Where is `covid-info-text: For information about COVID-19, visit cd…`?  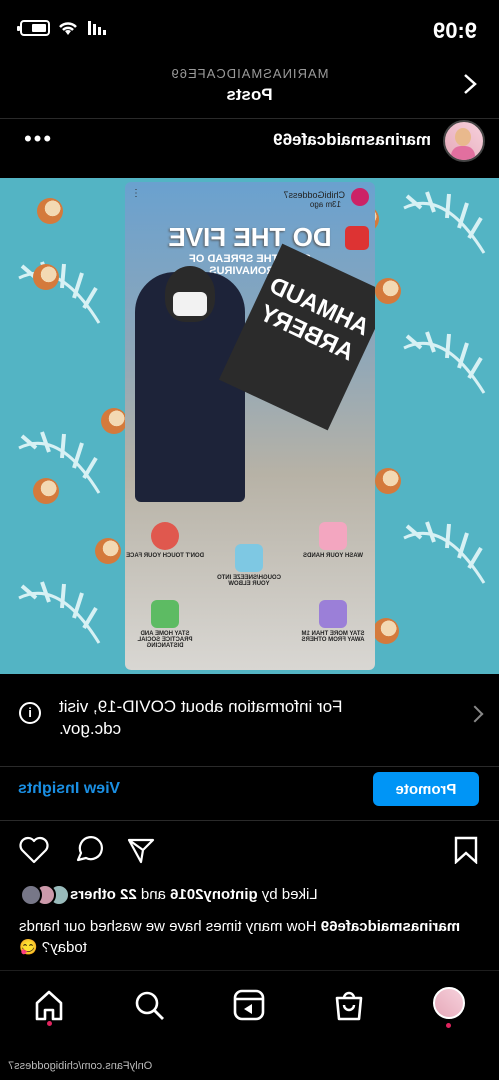
covid-info-text: For information about COVID-19, visit cd… is located at coordinates (201, 717).